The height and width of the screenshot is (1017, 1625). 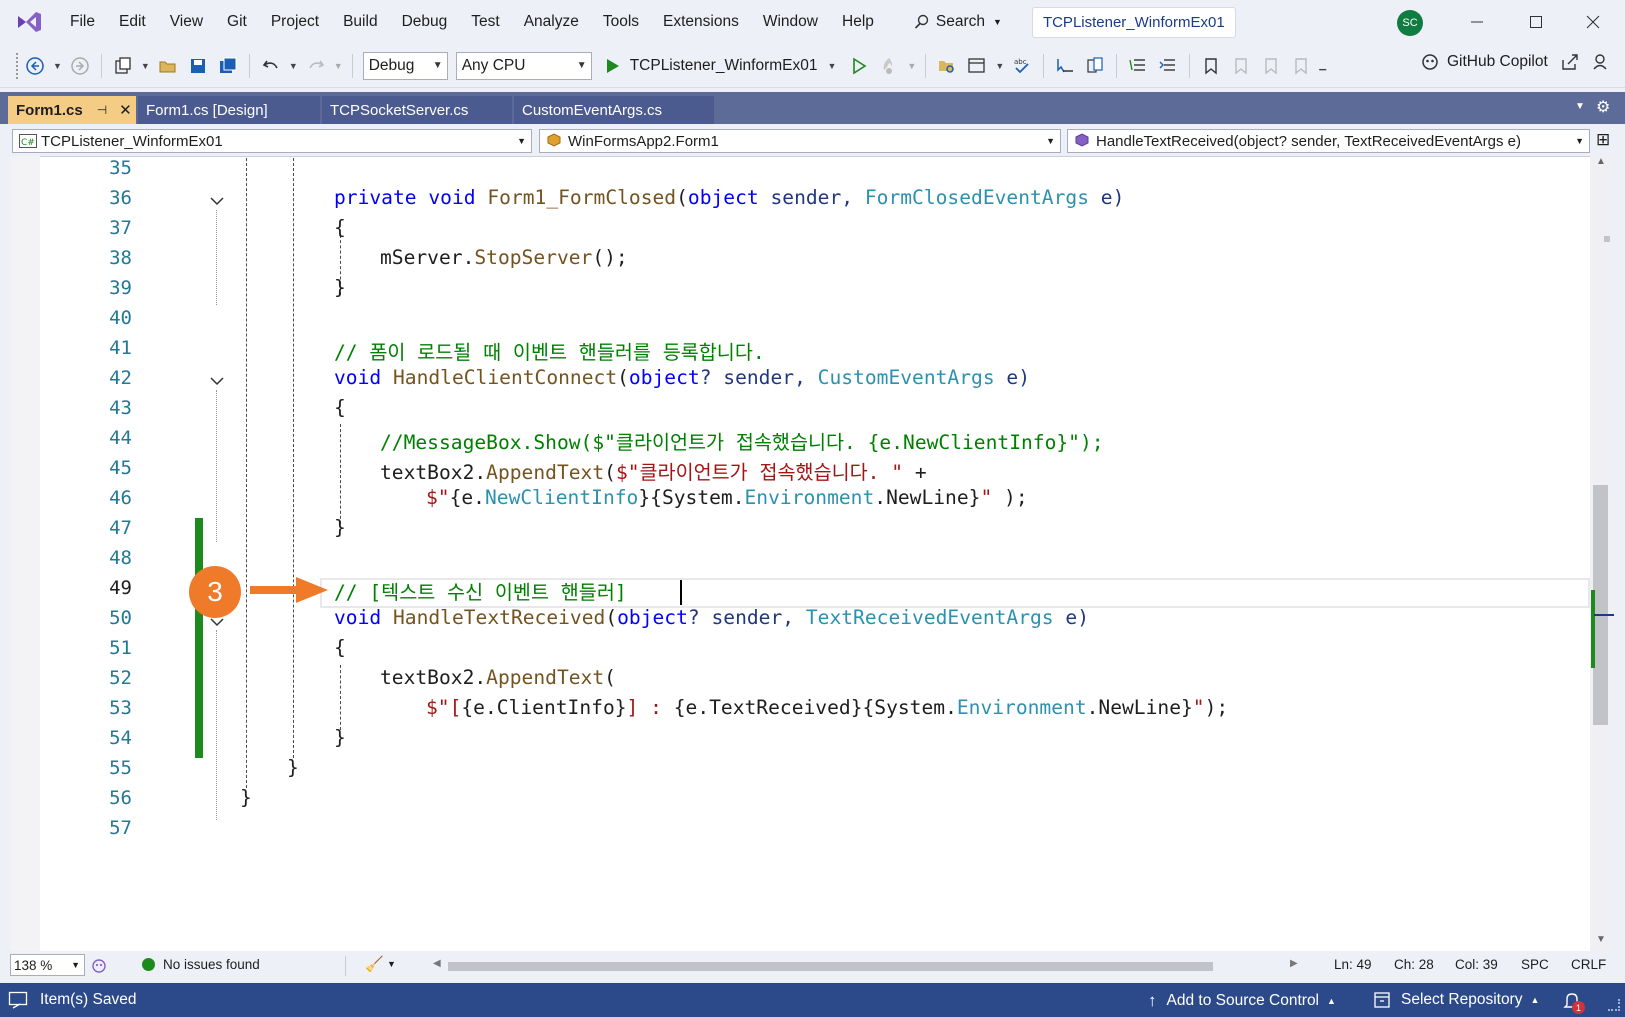 I want to click on code-line-43: {, so click(x=340, y=407).